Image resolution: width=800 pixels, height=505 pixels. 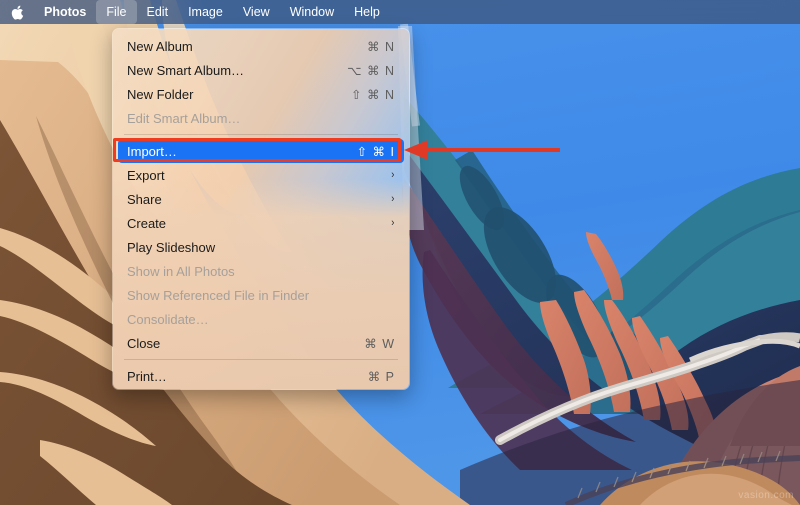 I want to click on red-left-arrow-icon, so click(x=482, y=150).